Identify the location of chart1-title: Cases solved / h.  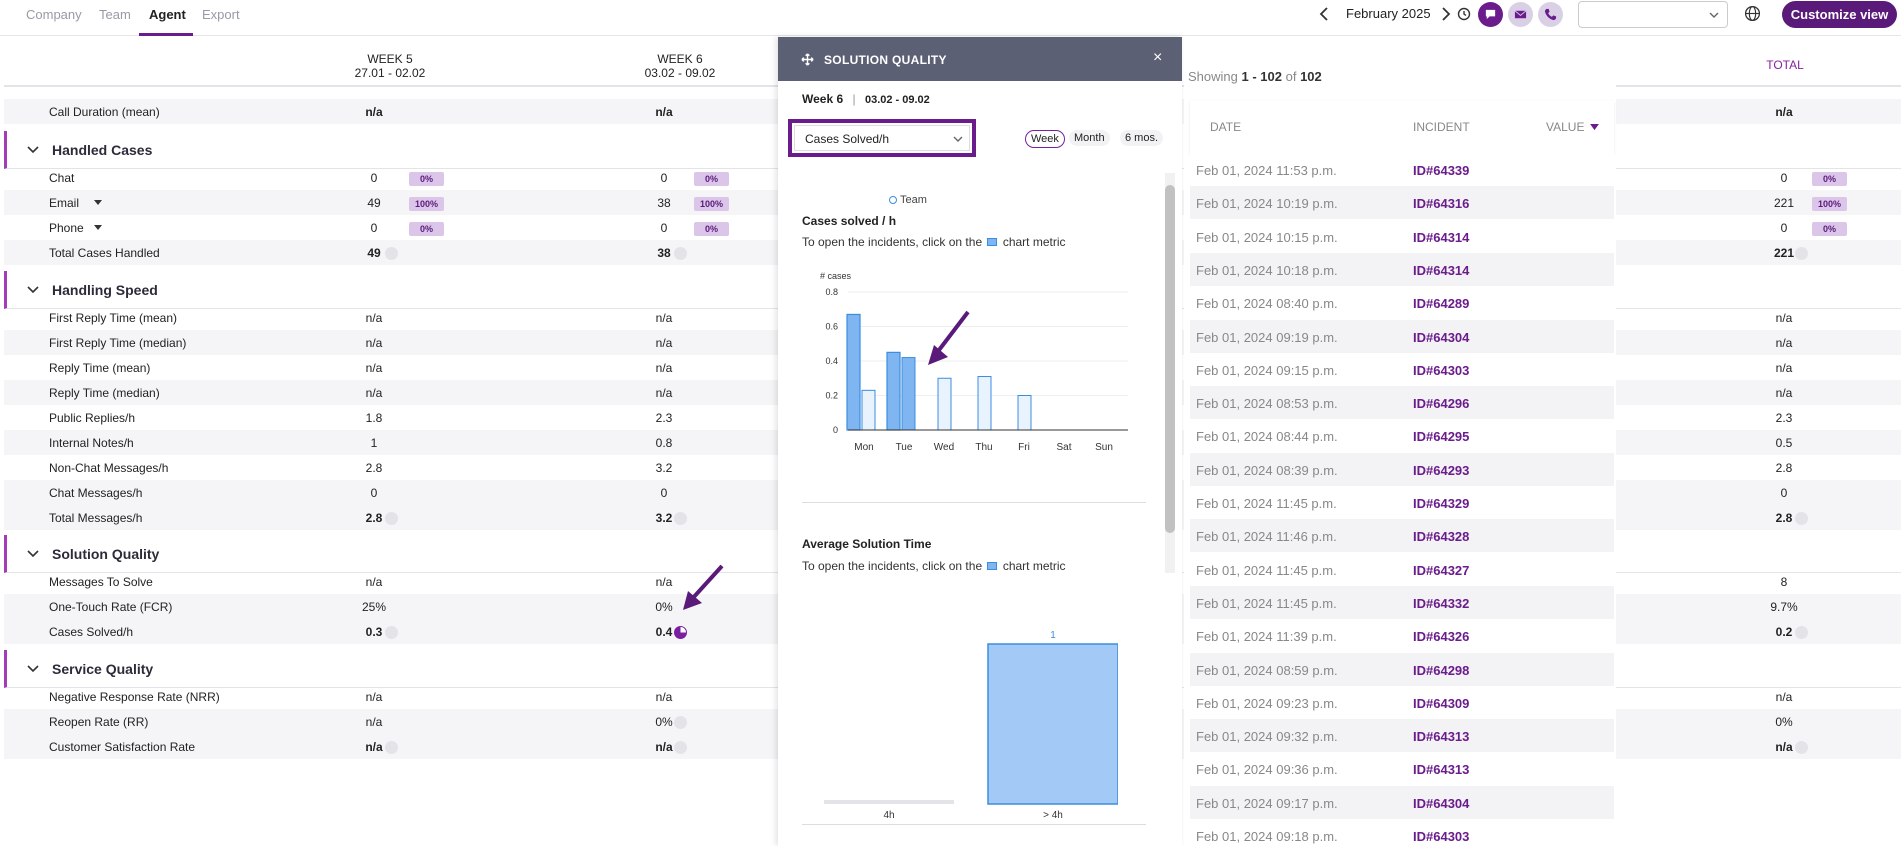
(849, 221).